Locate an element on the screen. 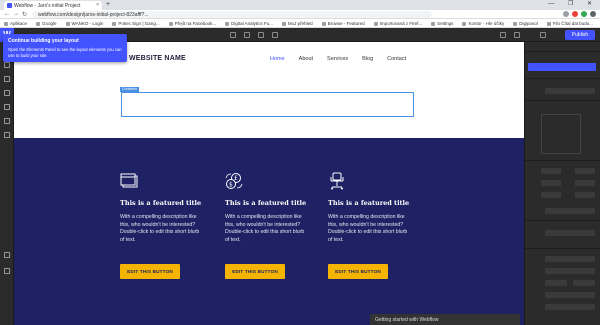 The image size is (600, 325). style-panel is located at coordinates (562, 183).